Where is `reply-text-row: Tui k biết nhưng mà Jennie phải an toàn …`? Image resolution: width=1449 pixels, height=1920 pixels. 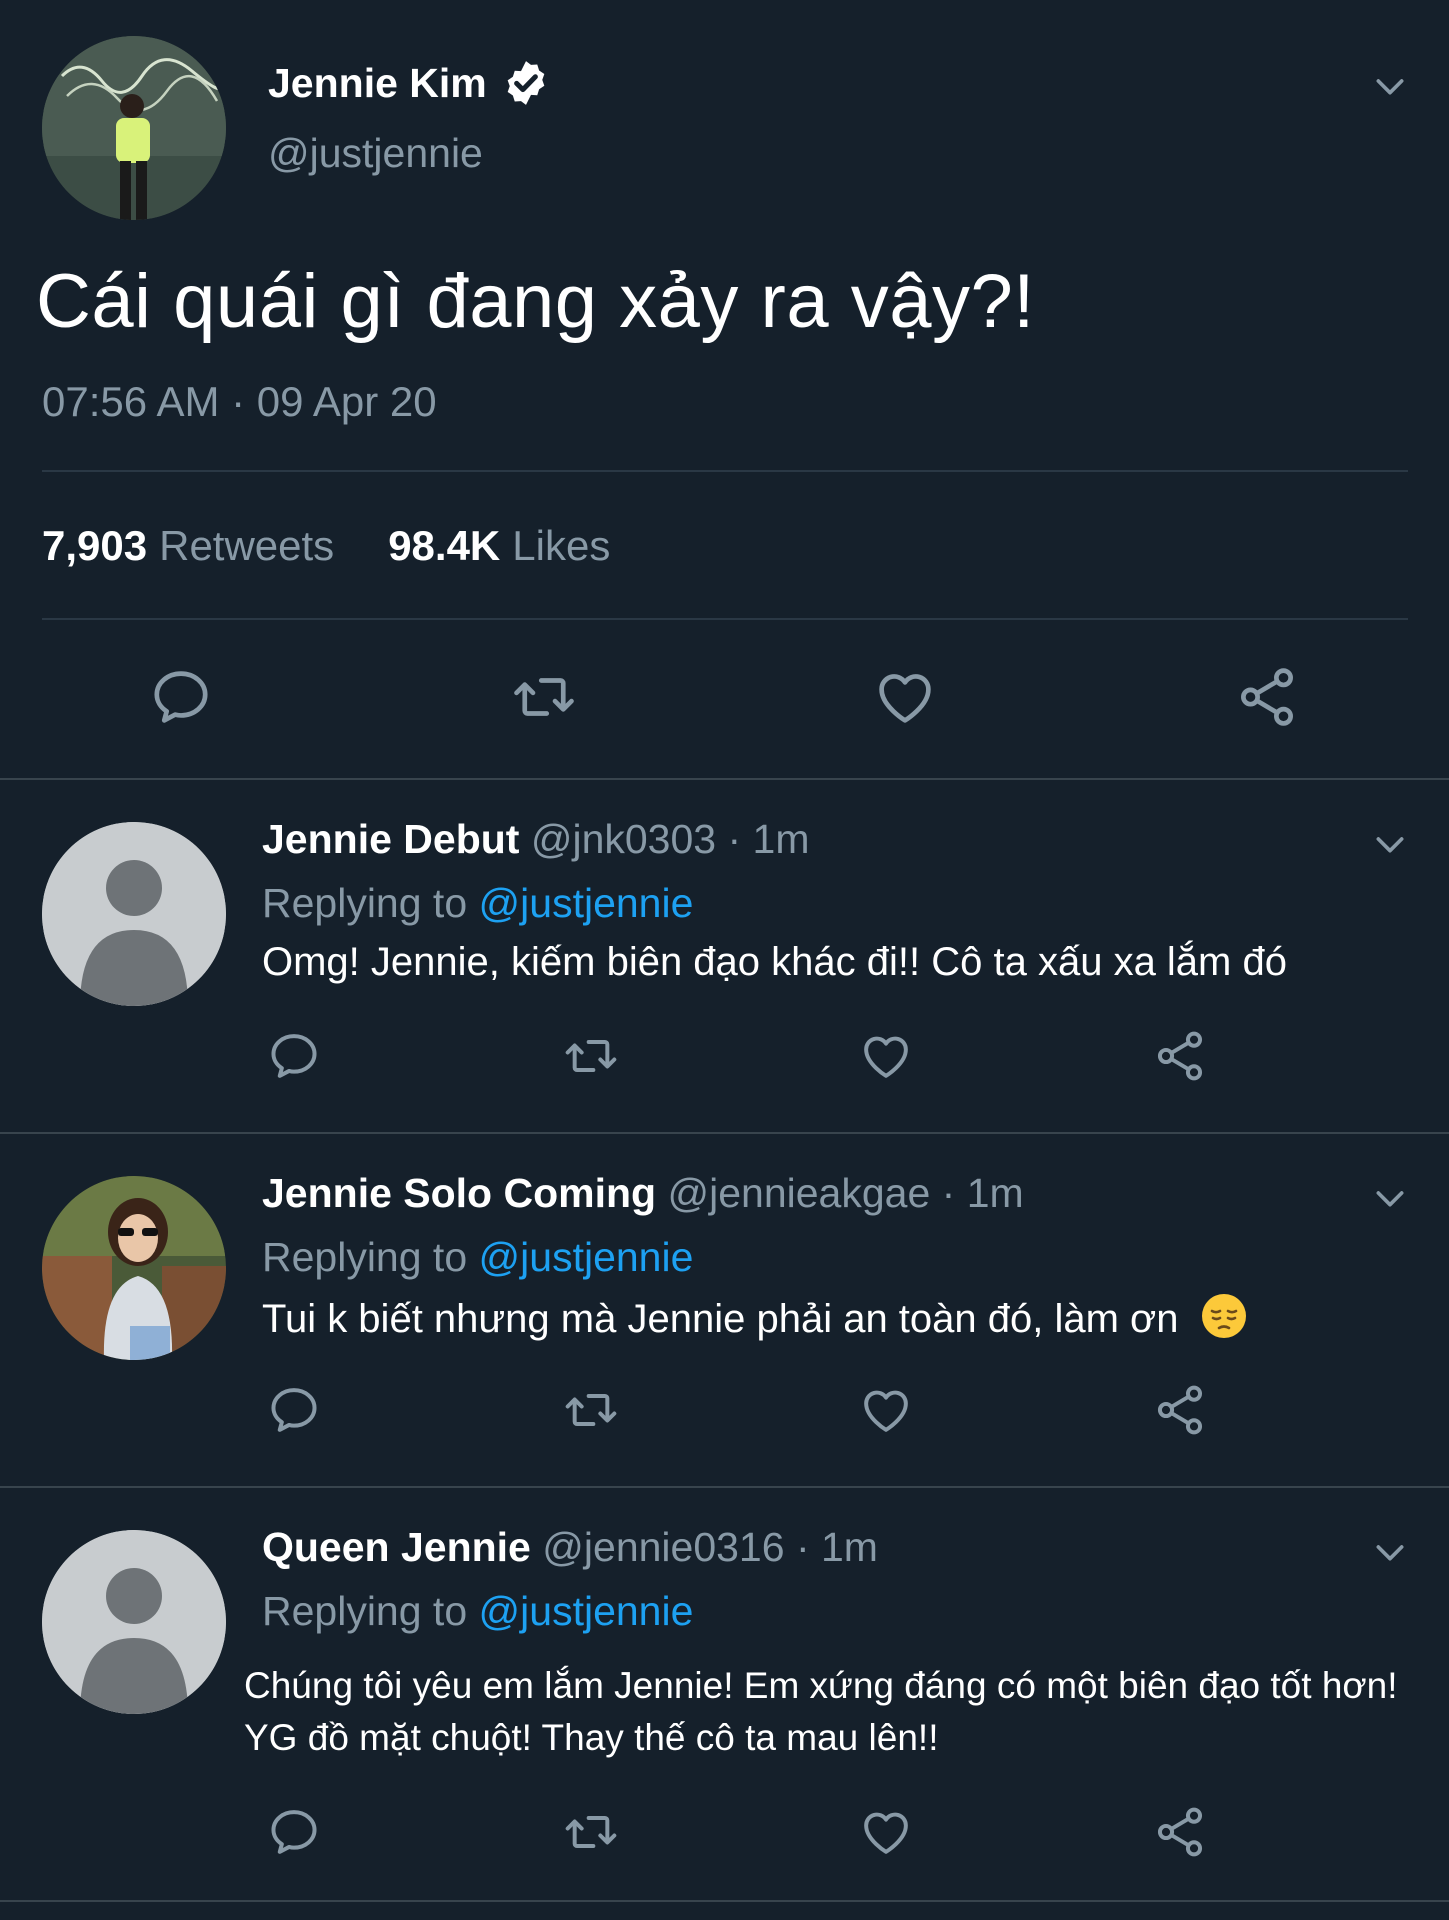 reply-text-row: Tui k biết nhưng mà Jennie phải an toàn … is located at coordinates (755, 1318).